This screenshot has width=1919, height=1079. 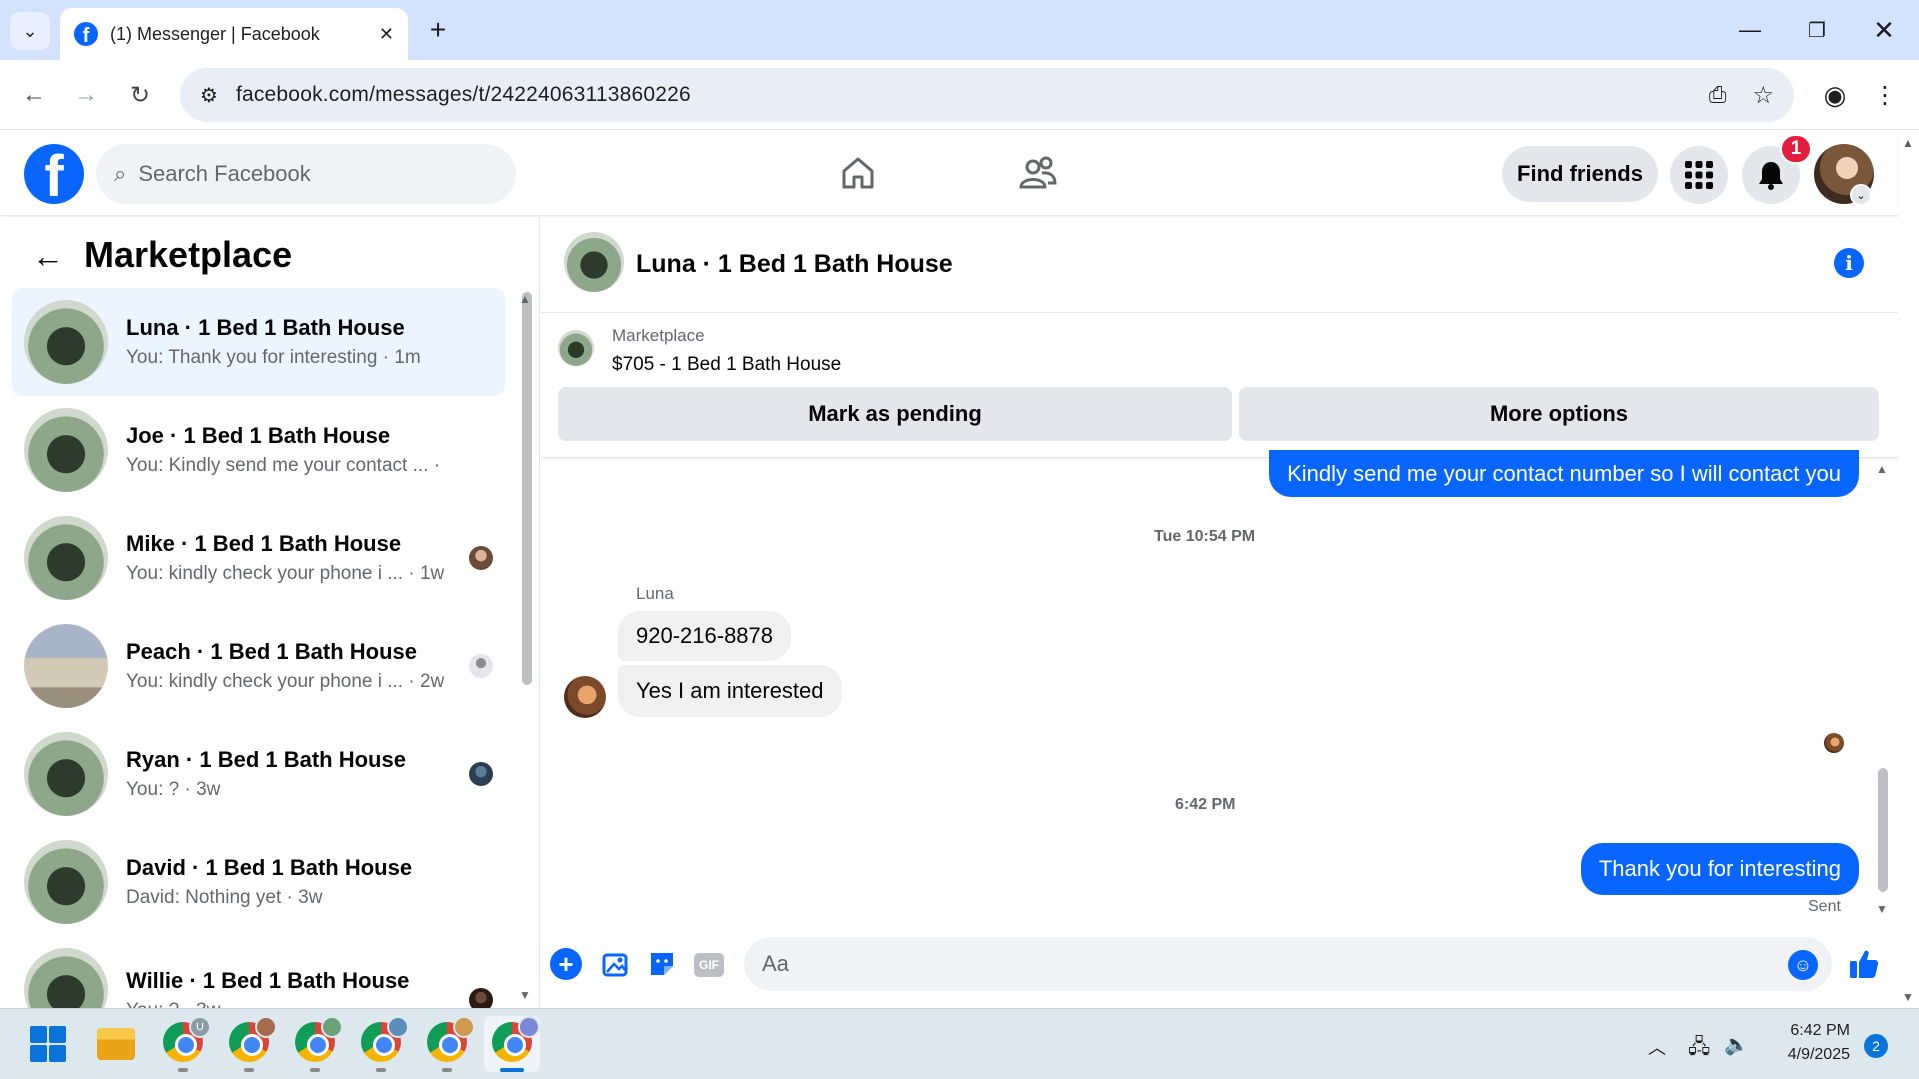 I want to click on more-actions-plus-icon: +, so click(x=566, y=964).